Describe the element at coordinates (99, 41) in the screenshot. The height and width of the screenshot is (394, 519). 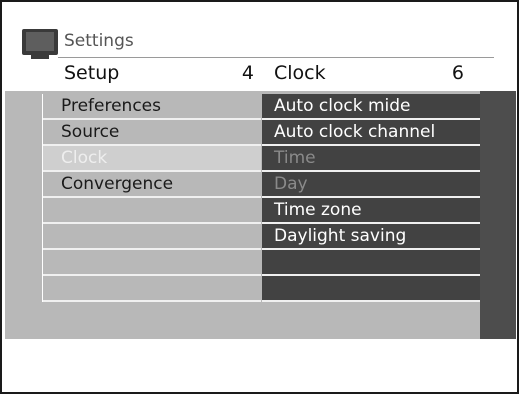
I see `breadcrumb: Settings` at that location.